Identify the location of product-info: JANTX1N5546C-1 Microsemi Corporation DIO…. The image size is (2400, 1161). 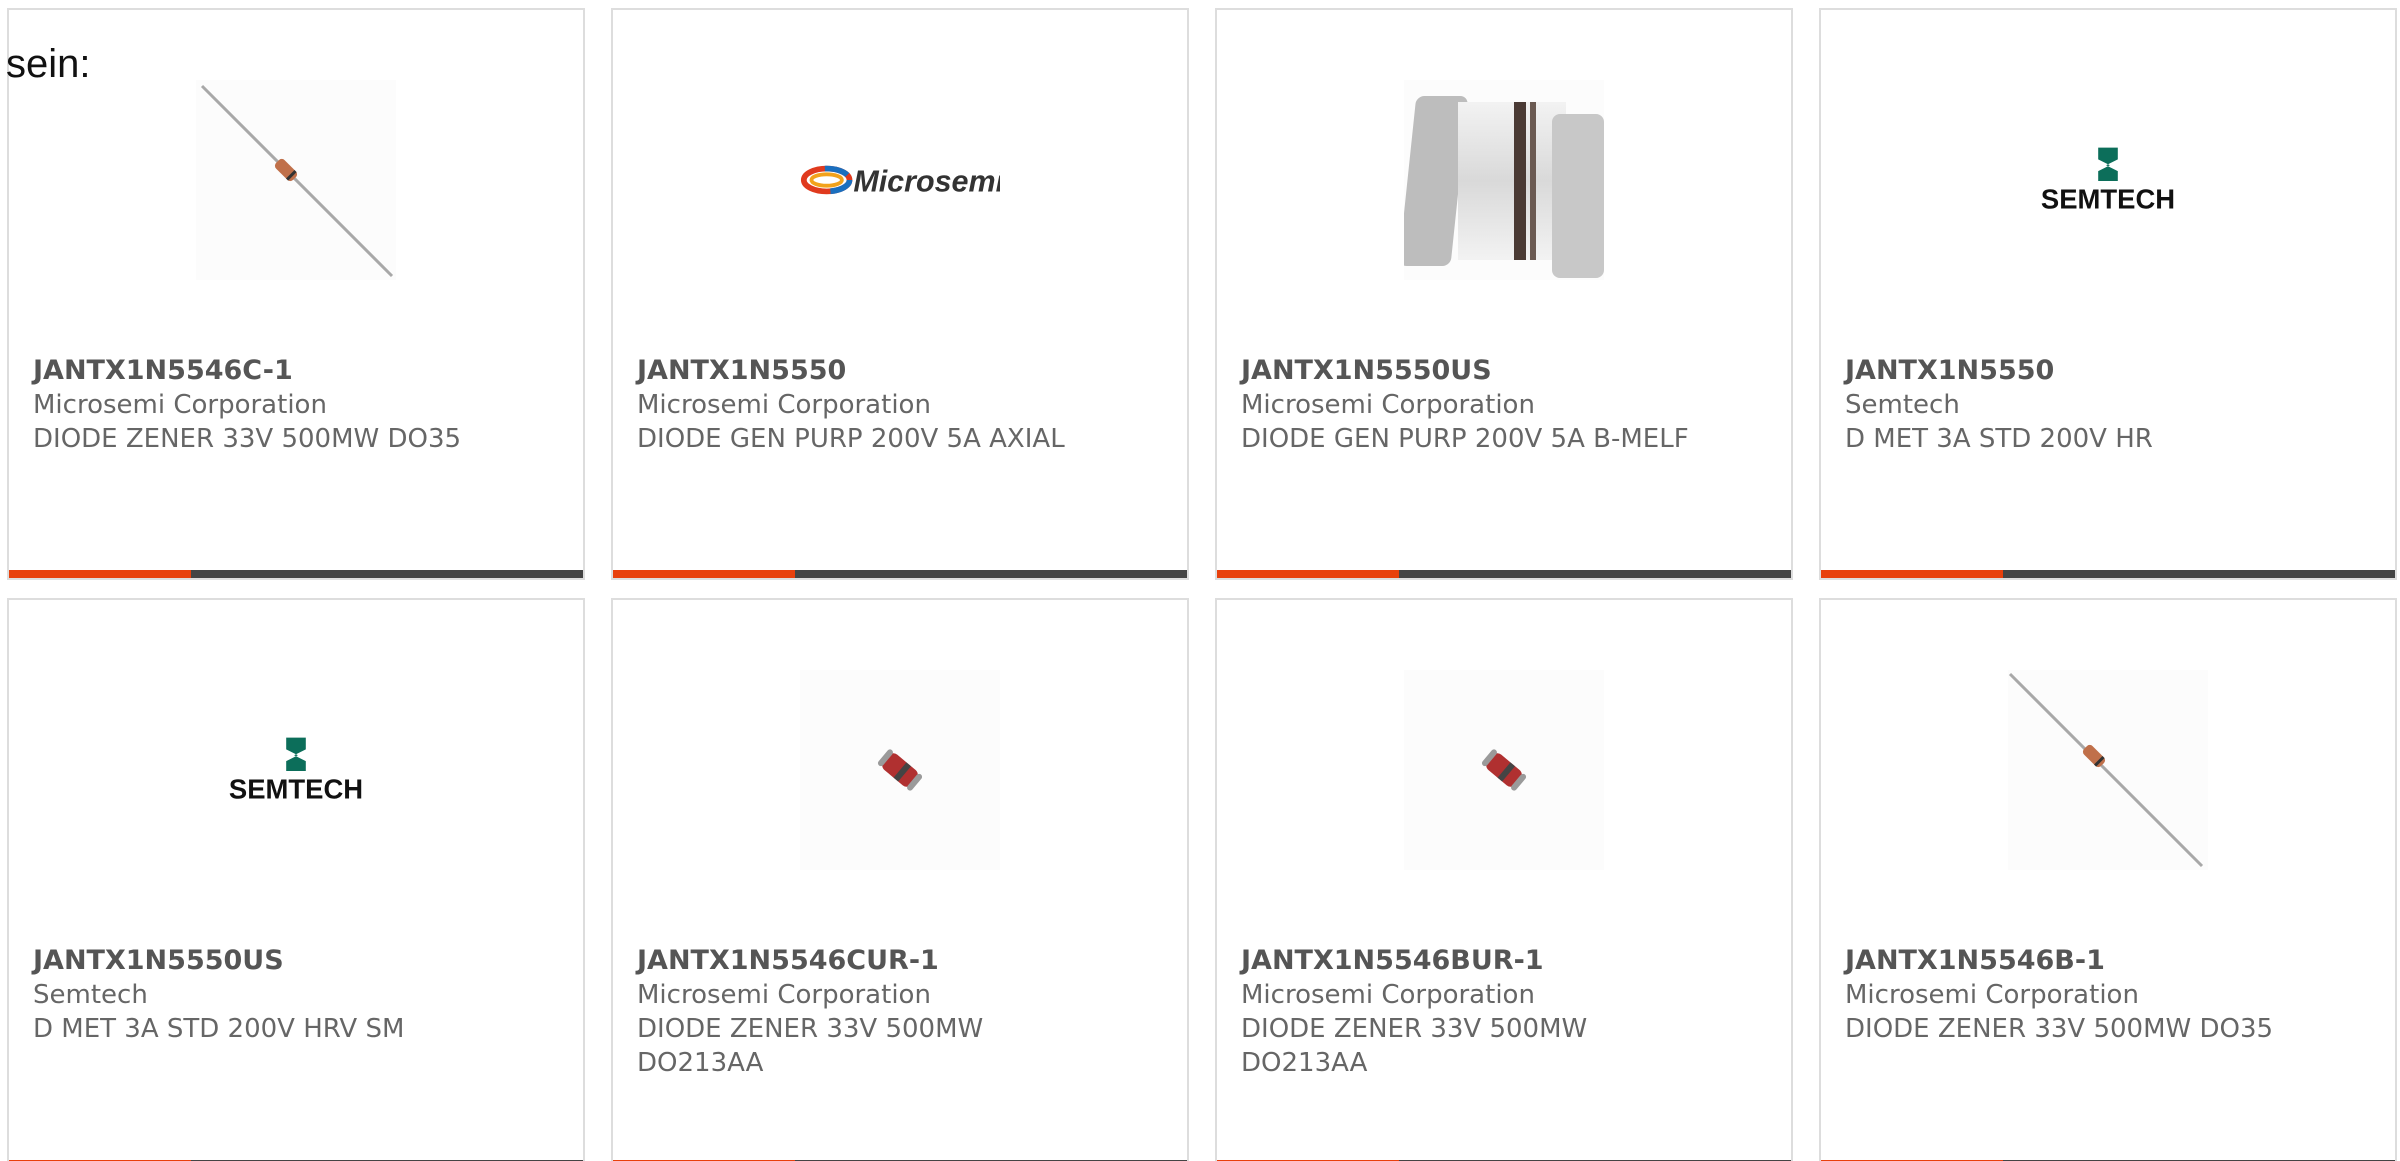
(268, 405).